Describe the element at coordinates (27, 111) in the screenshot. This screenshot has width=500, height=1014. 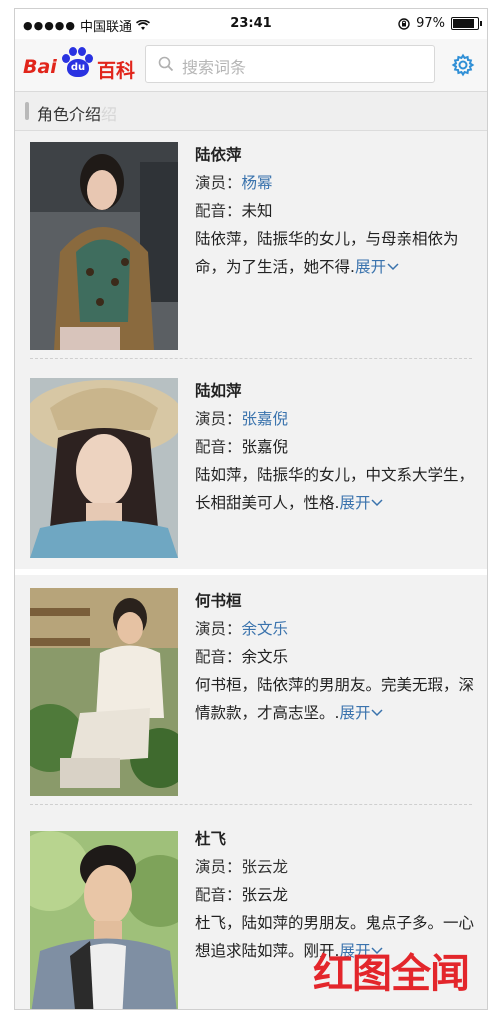
I see `section-marker` at that location.